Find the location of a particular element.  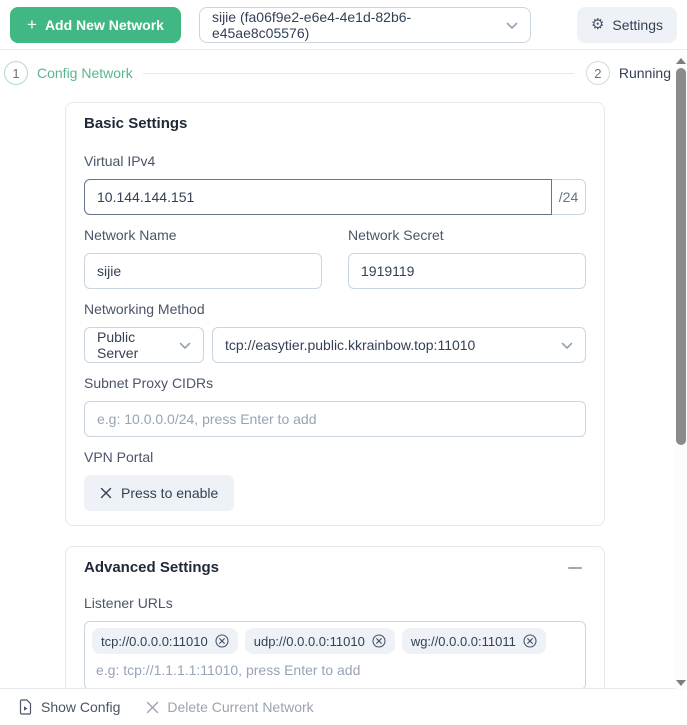

listener-urls-label: Listener URLs is located at coordinates (128, 603).